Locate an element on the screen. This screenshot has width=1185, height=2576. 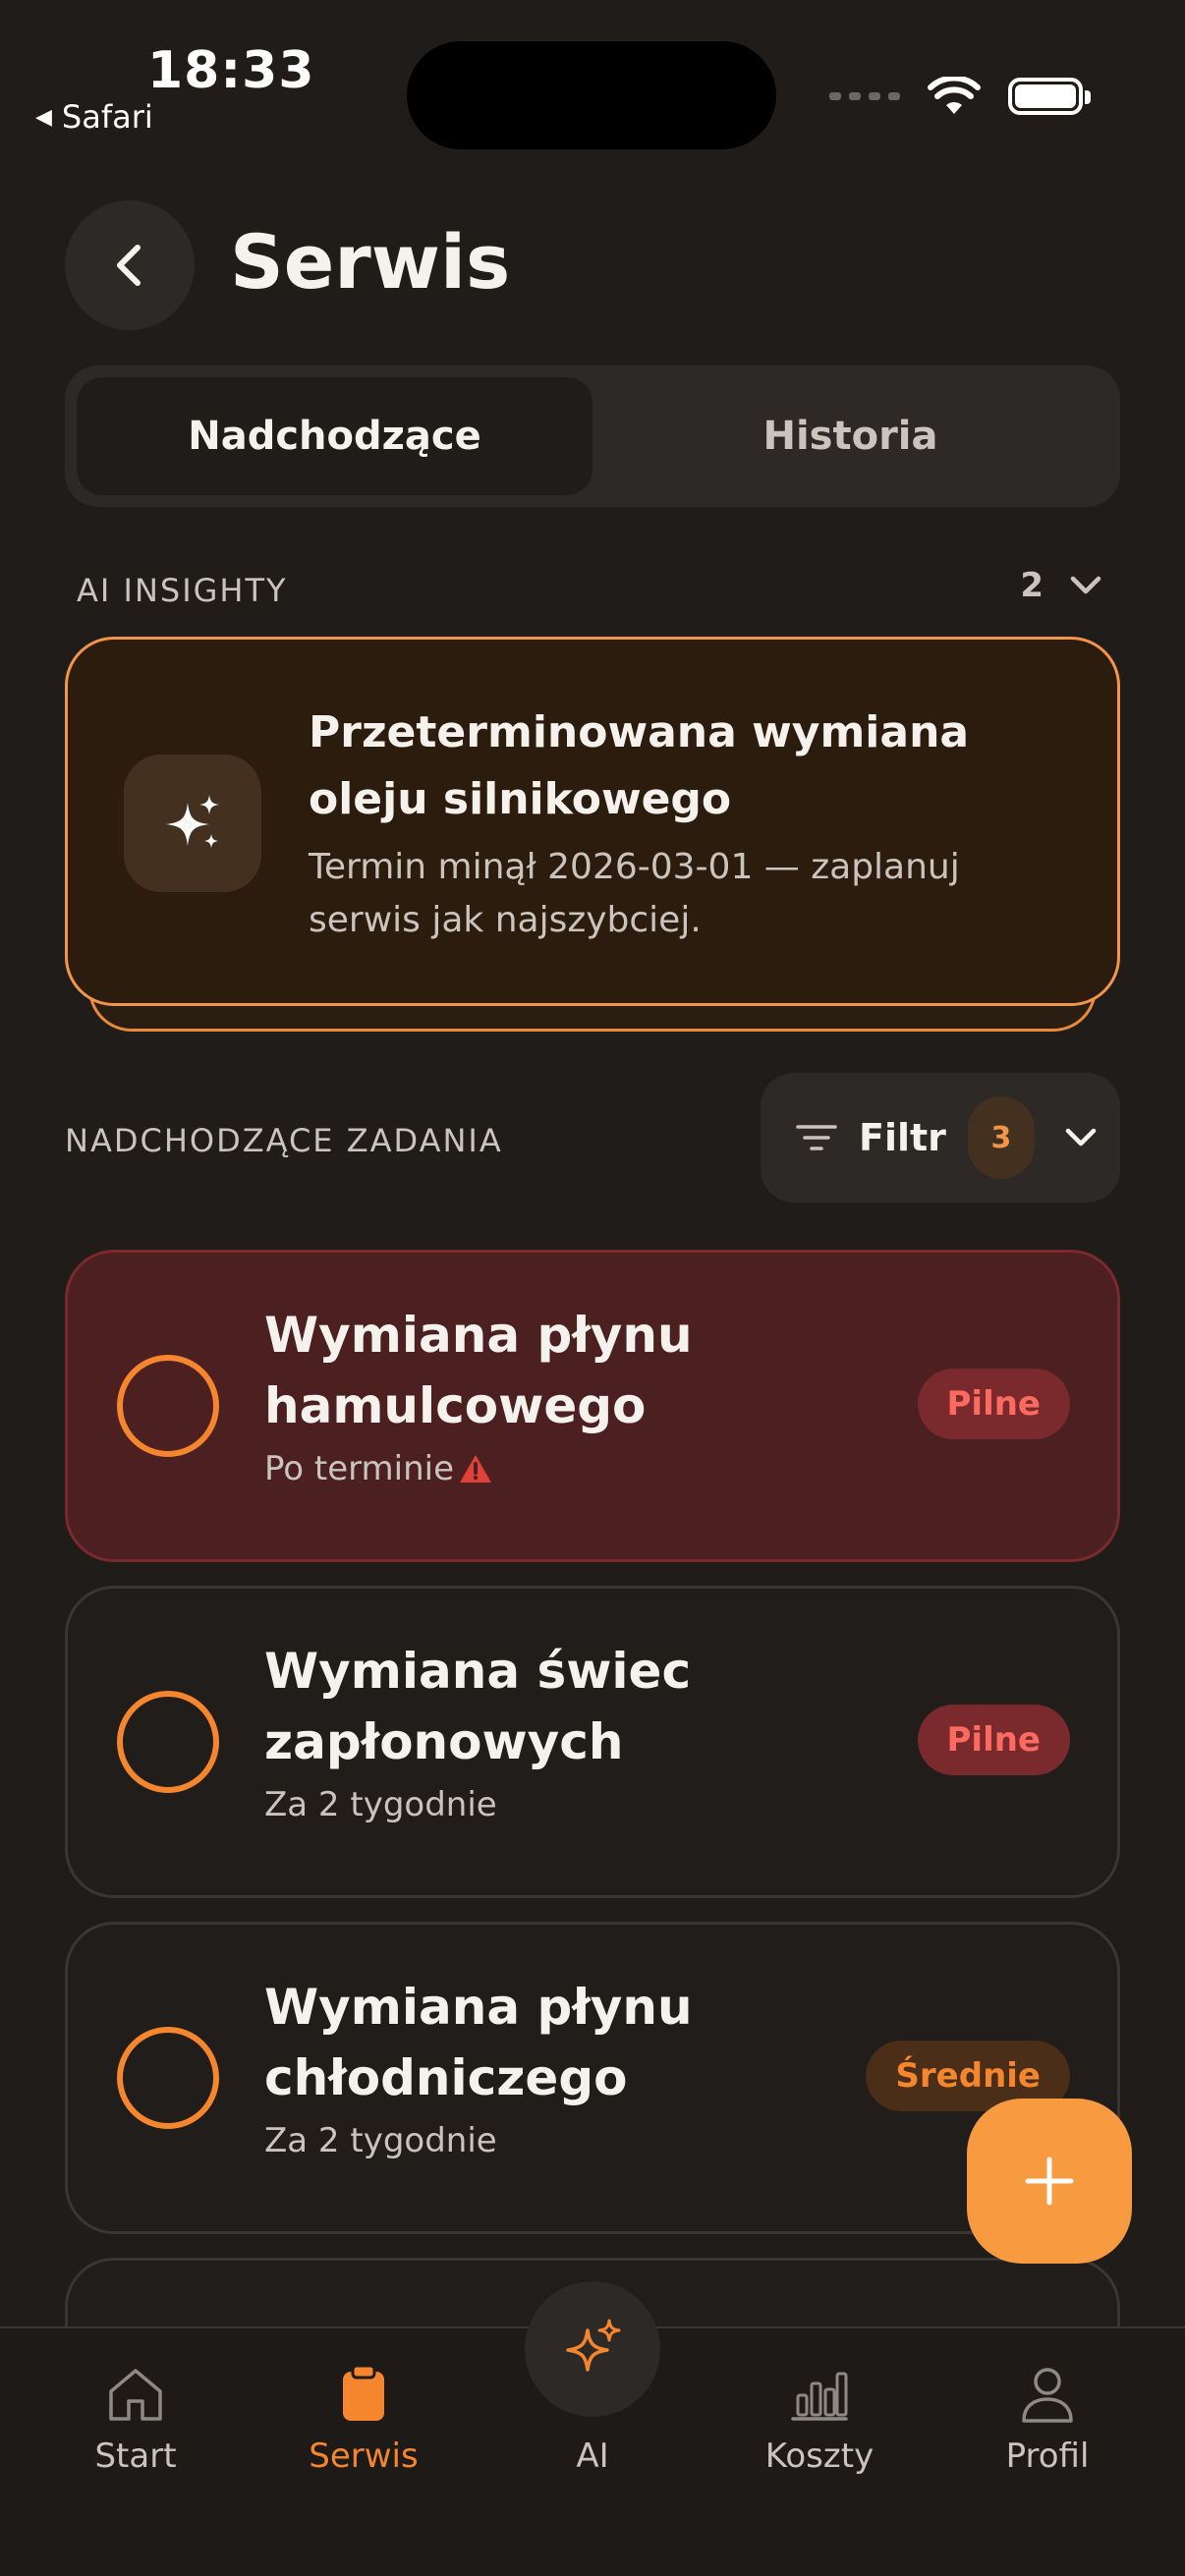
ai-insight-icon-box is located at coordinates (193, 823).